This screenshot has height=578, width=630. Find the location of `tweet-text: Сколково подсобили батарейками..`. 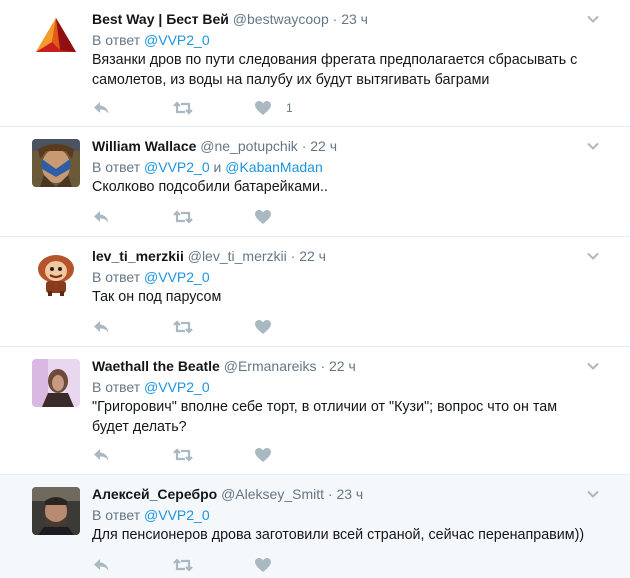

tweet-text: Сколково подсобили батарейками.. is located at coordinates (210, 187).